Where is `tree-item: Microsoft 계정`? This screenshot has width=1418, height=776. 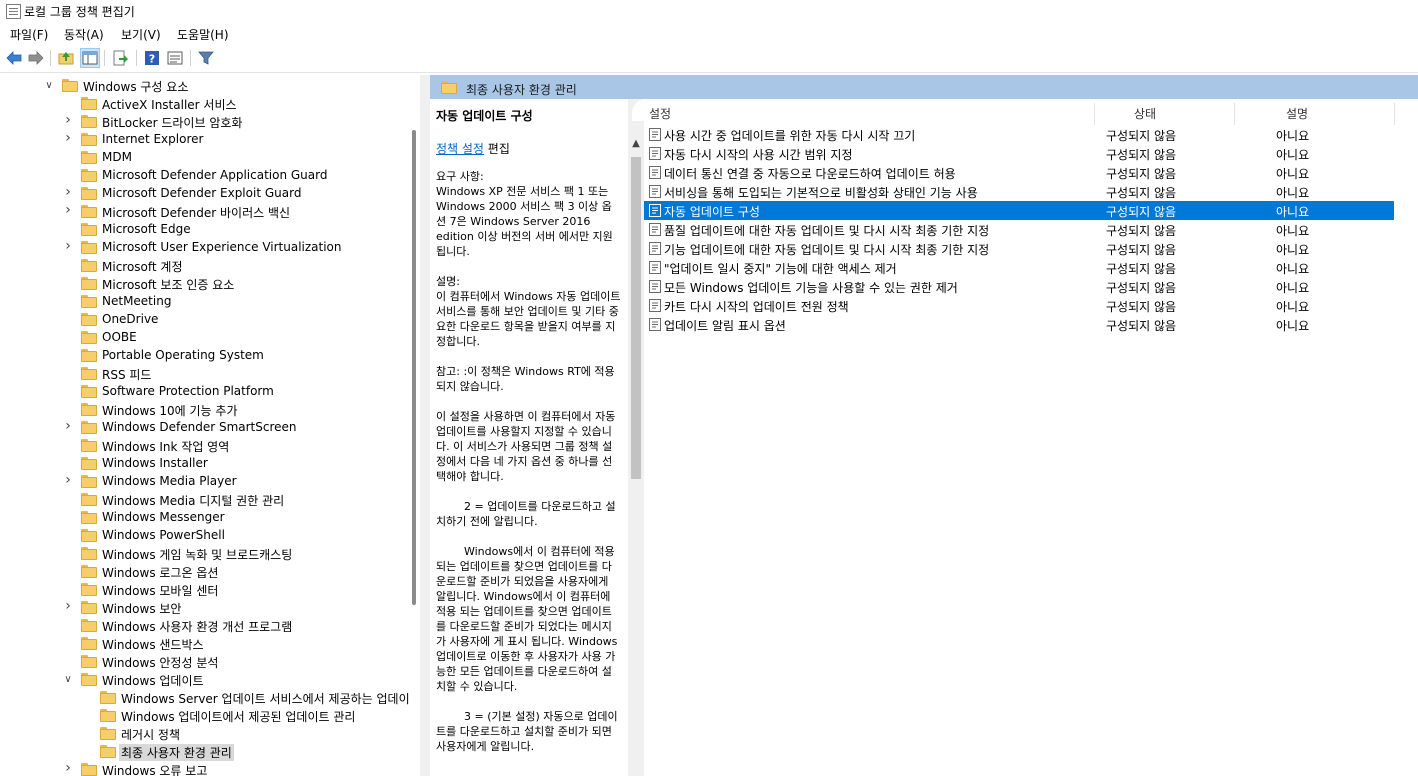 tree-item: Microsoft 계정 is located at coordinates (205, 266).